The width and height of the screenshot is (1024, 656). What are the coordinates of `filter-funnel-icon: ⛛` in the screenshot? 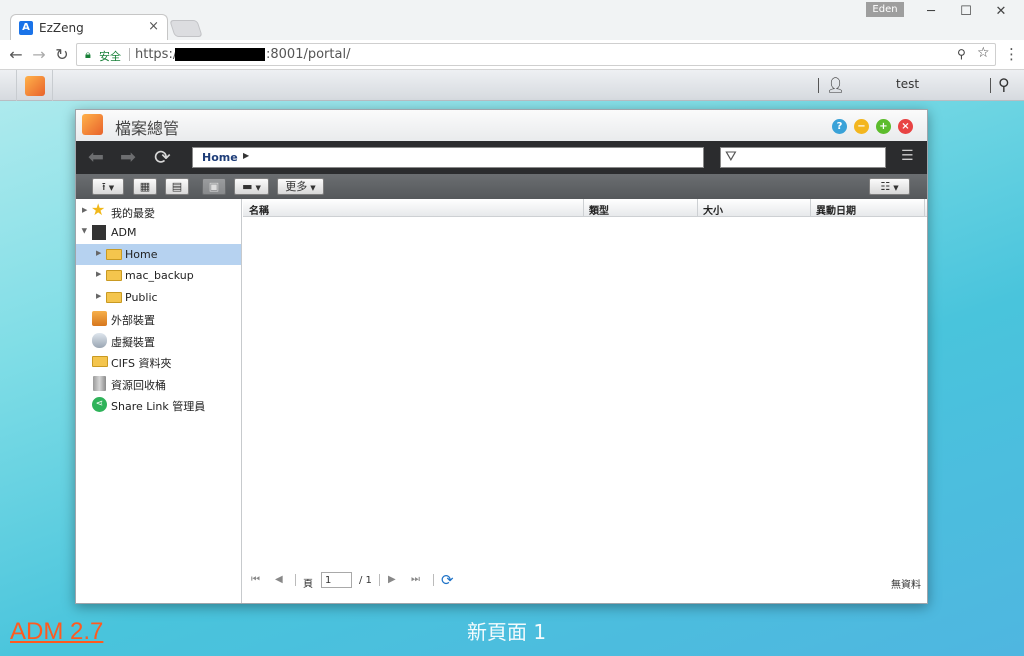 It's located at (731, 157).